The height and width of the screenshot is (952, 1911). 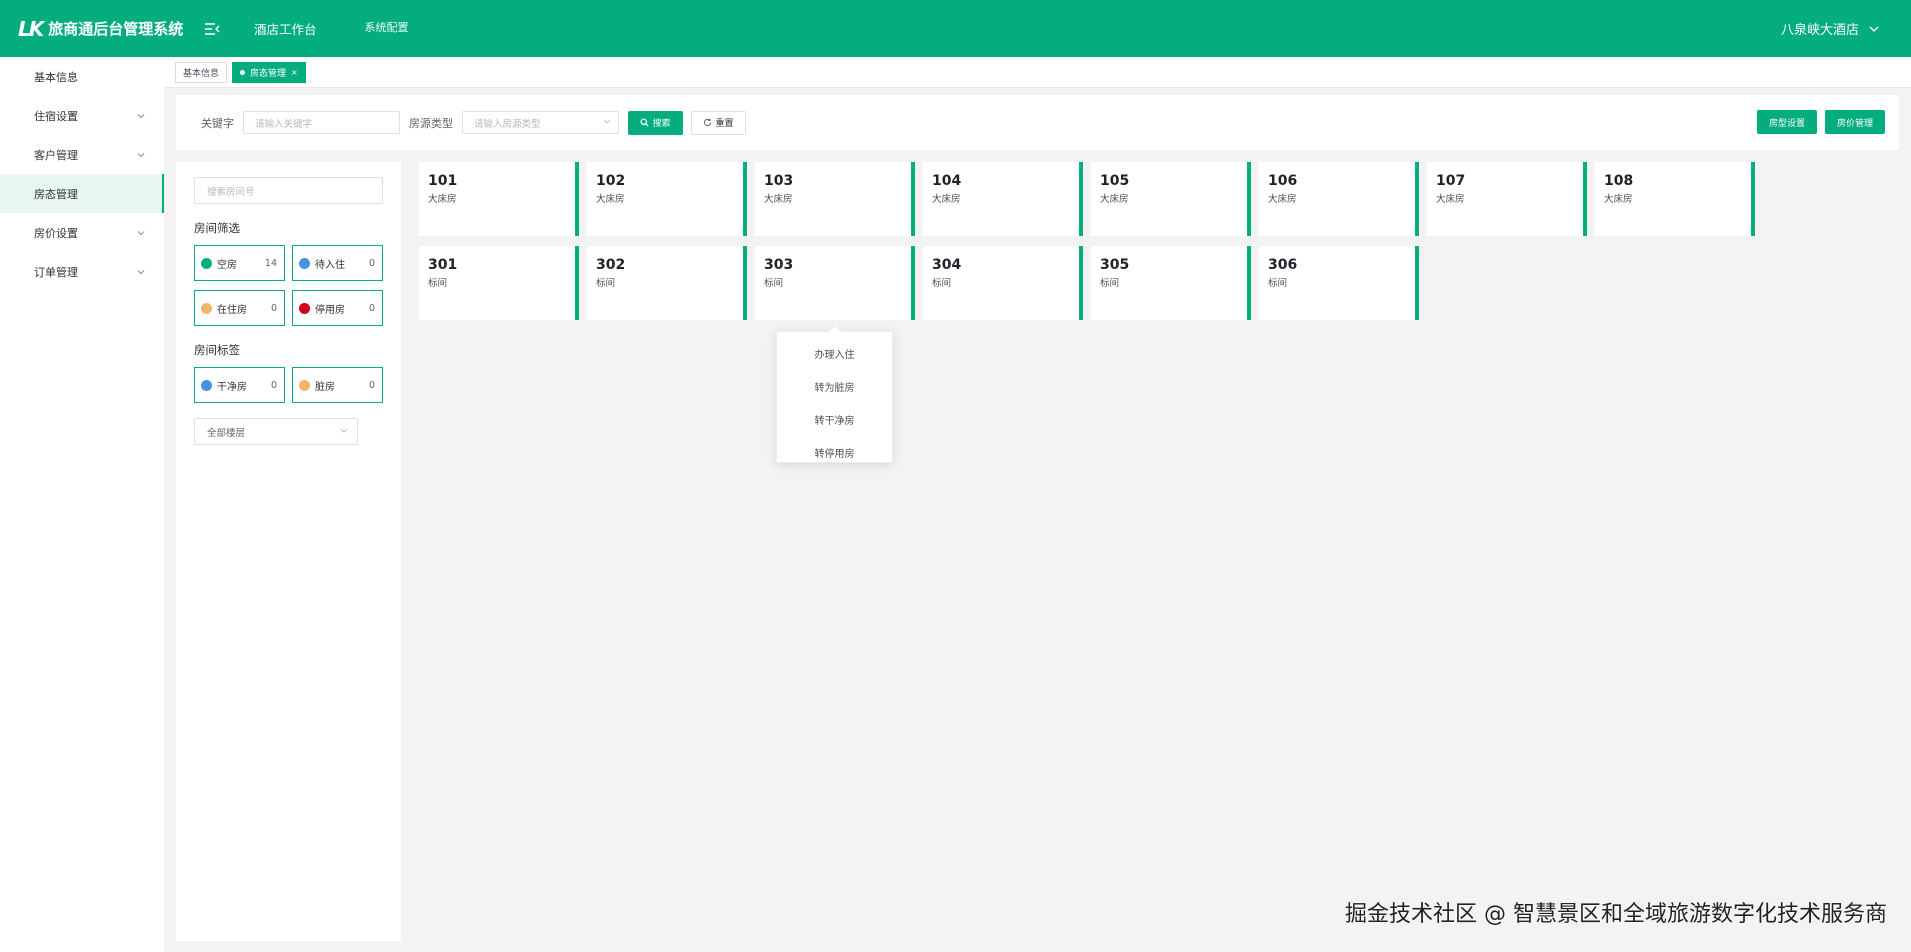 I want to click on room-type-label: 房源类型, so click(x=431, y=123).